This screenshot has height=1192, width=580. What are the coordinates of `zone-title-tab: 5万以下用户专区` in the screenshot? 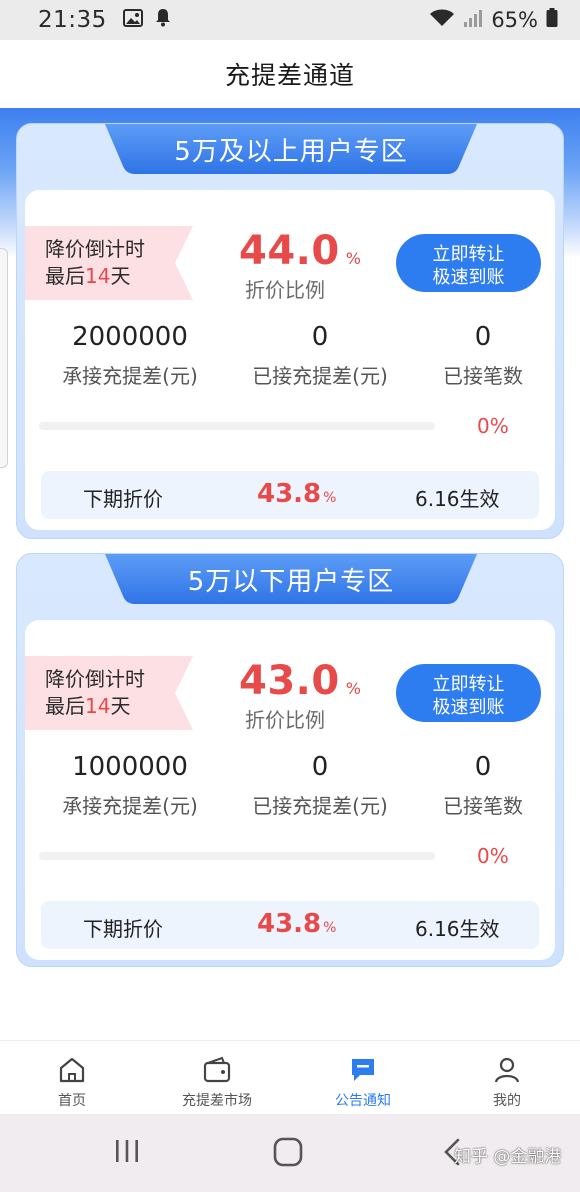 It's located at (291, 579).